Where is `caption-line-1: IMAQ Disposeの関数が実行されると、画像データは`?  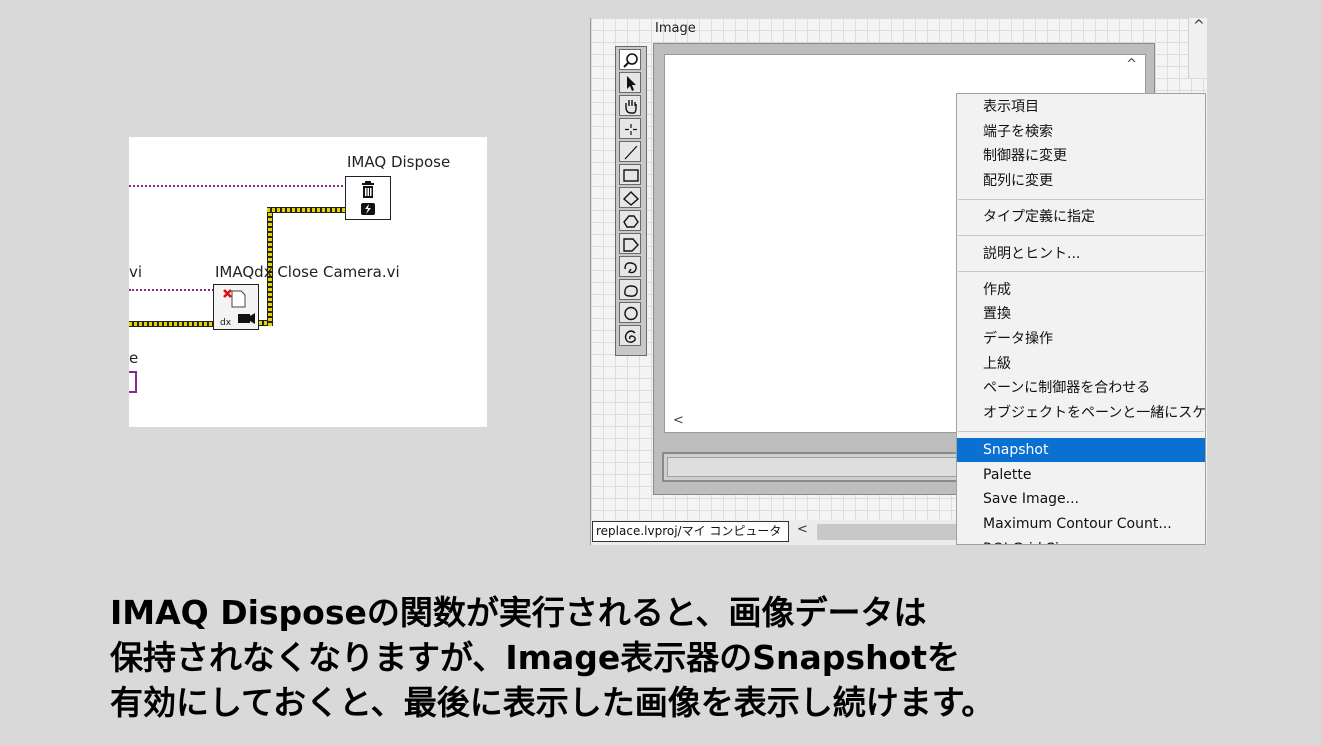 caption-line-1: IMAQ Disposeの関数が実行されると、画像データは is located at coordinates (518, 612).